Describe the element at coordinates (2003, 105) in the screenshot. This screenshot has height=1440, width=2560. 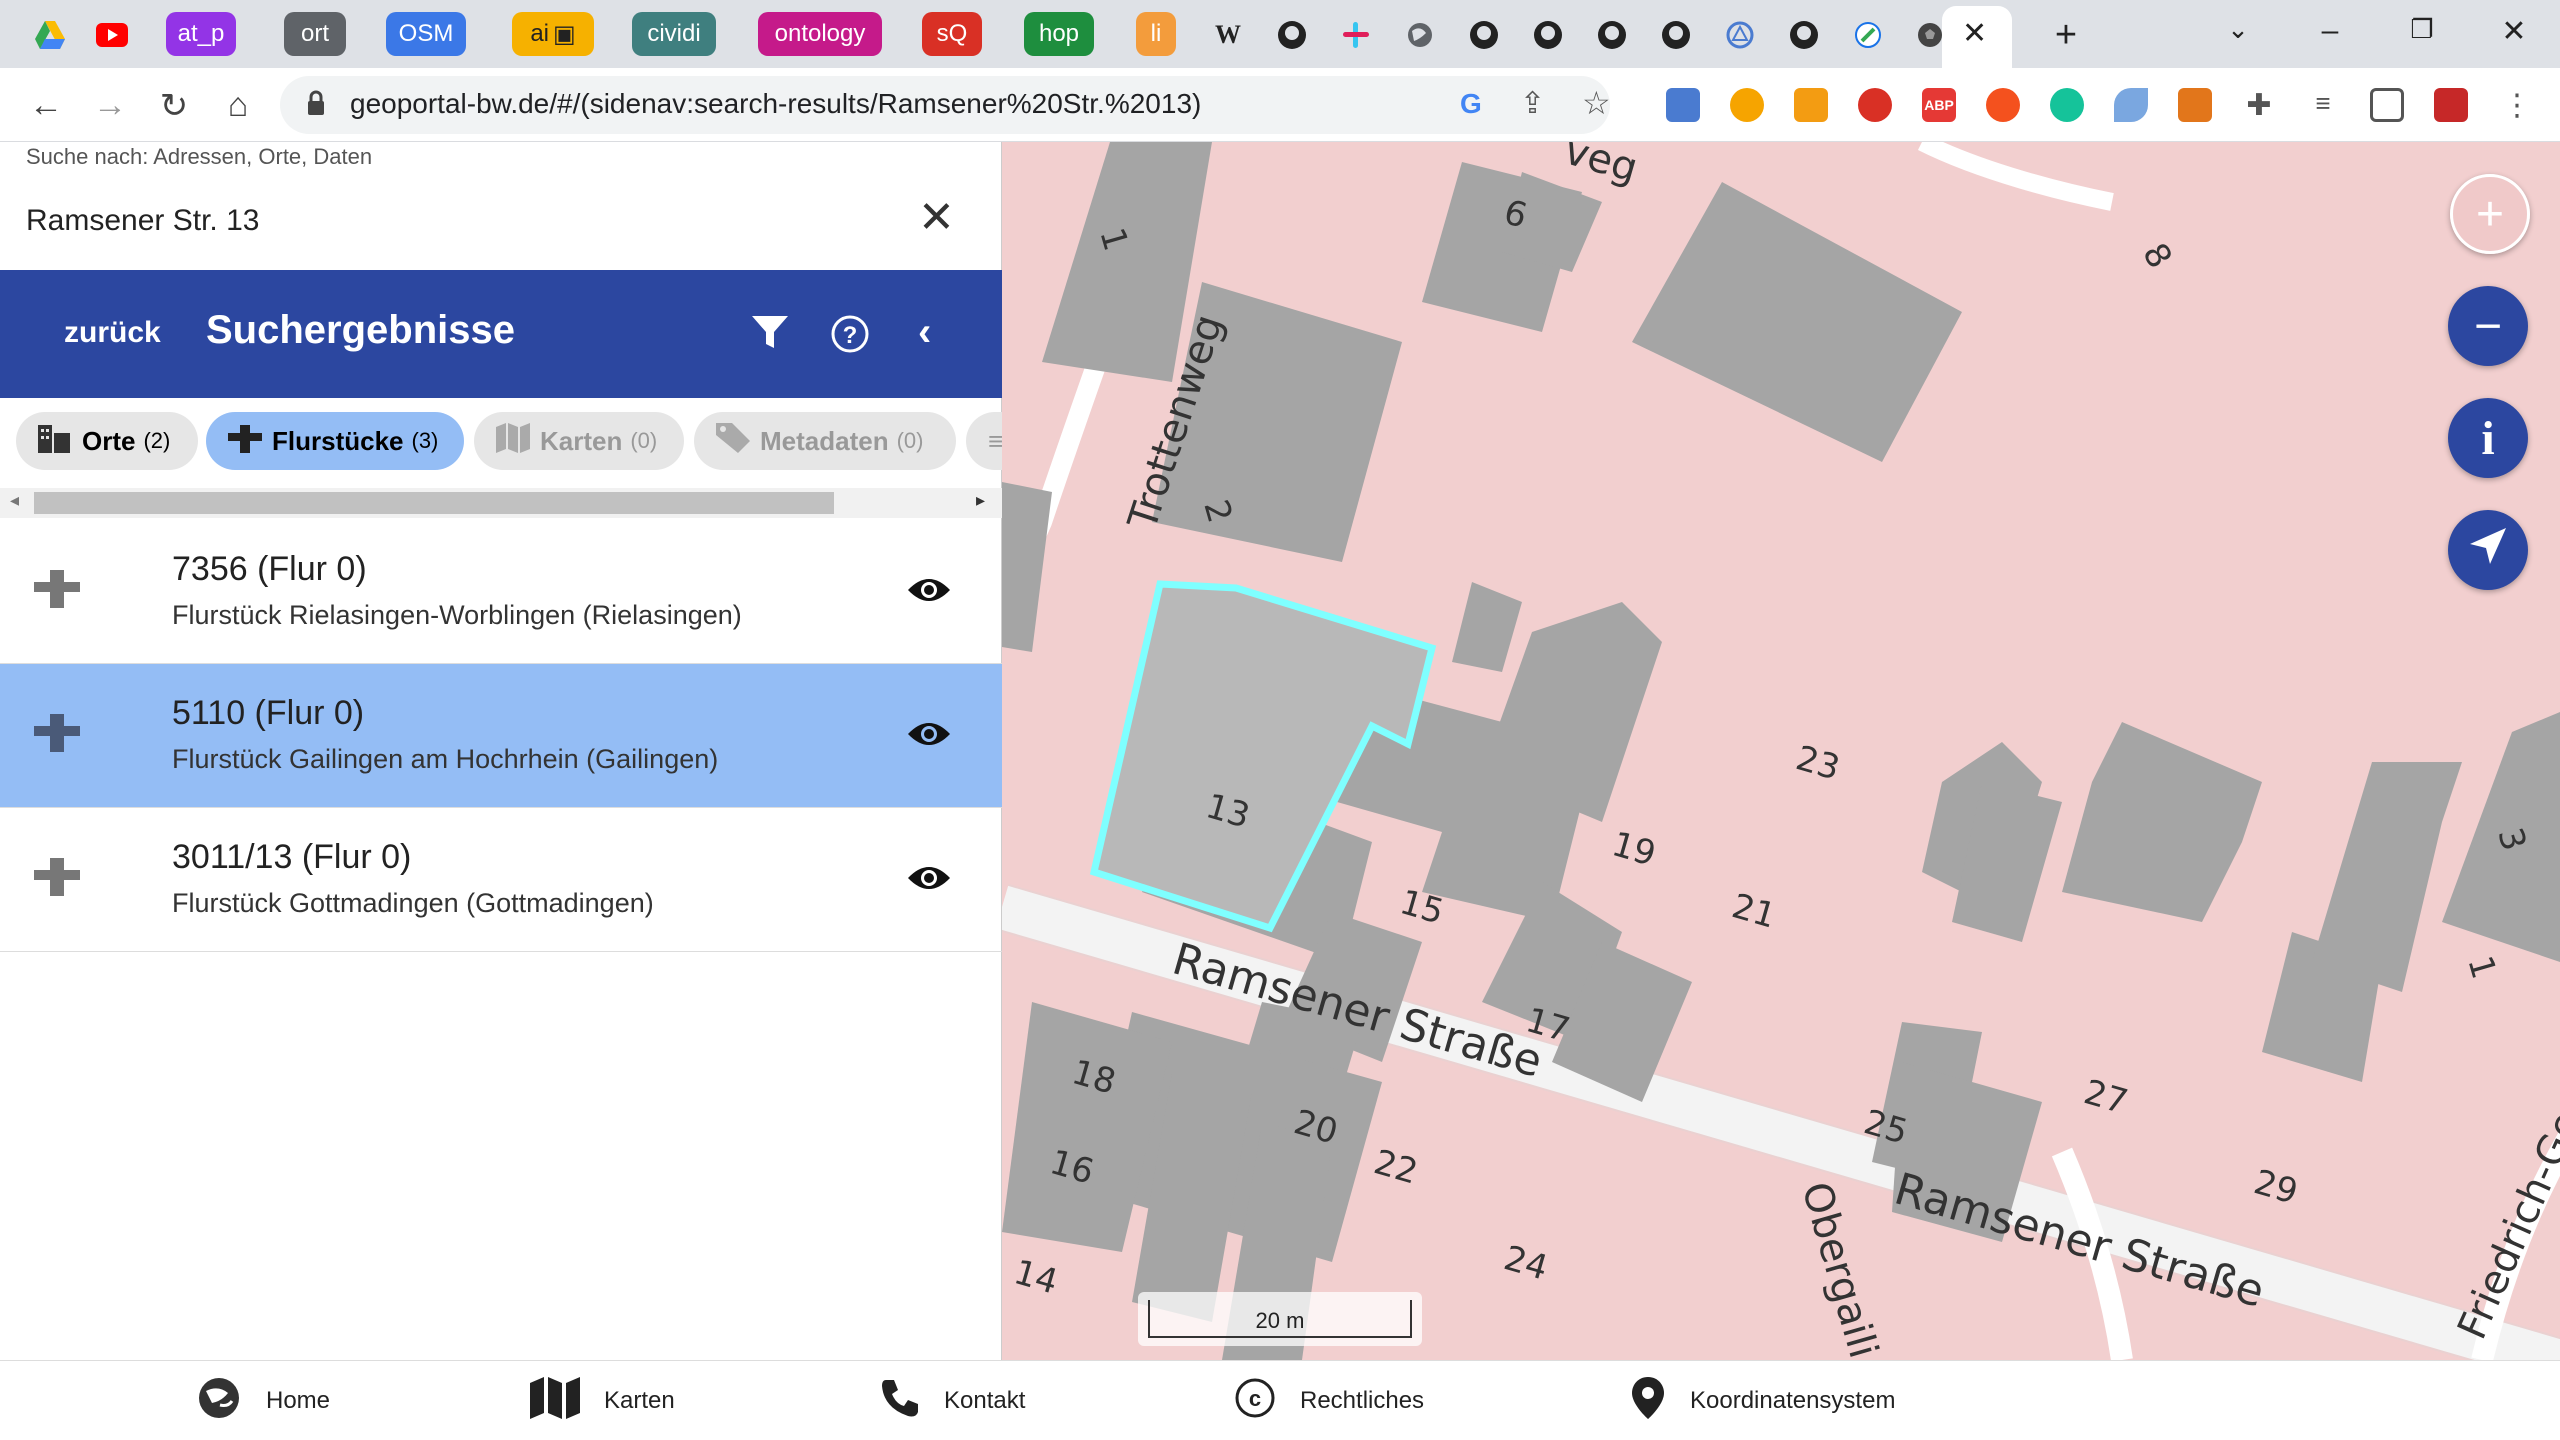
I see `lifebuoy-extension-icon` at that location.